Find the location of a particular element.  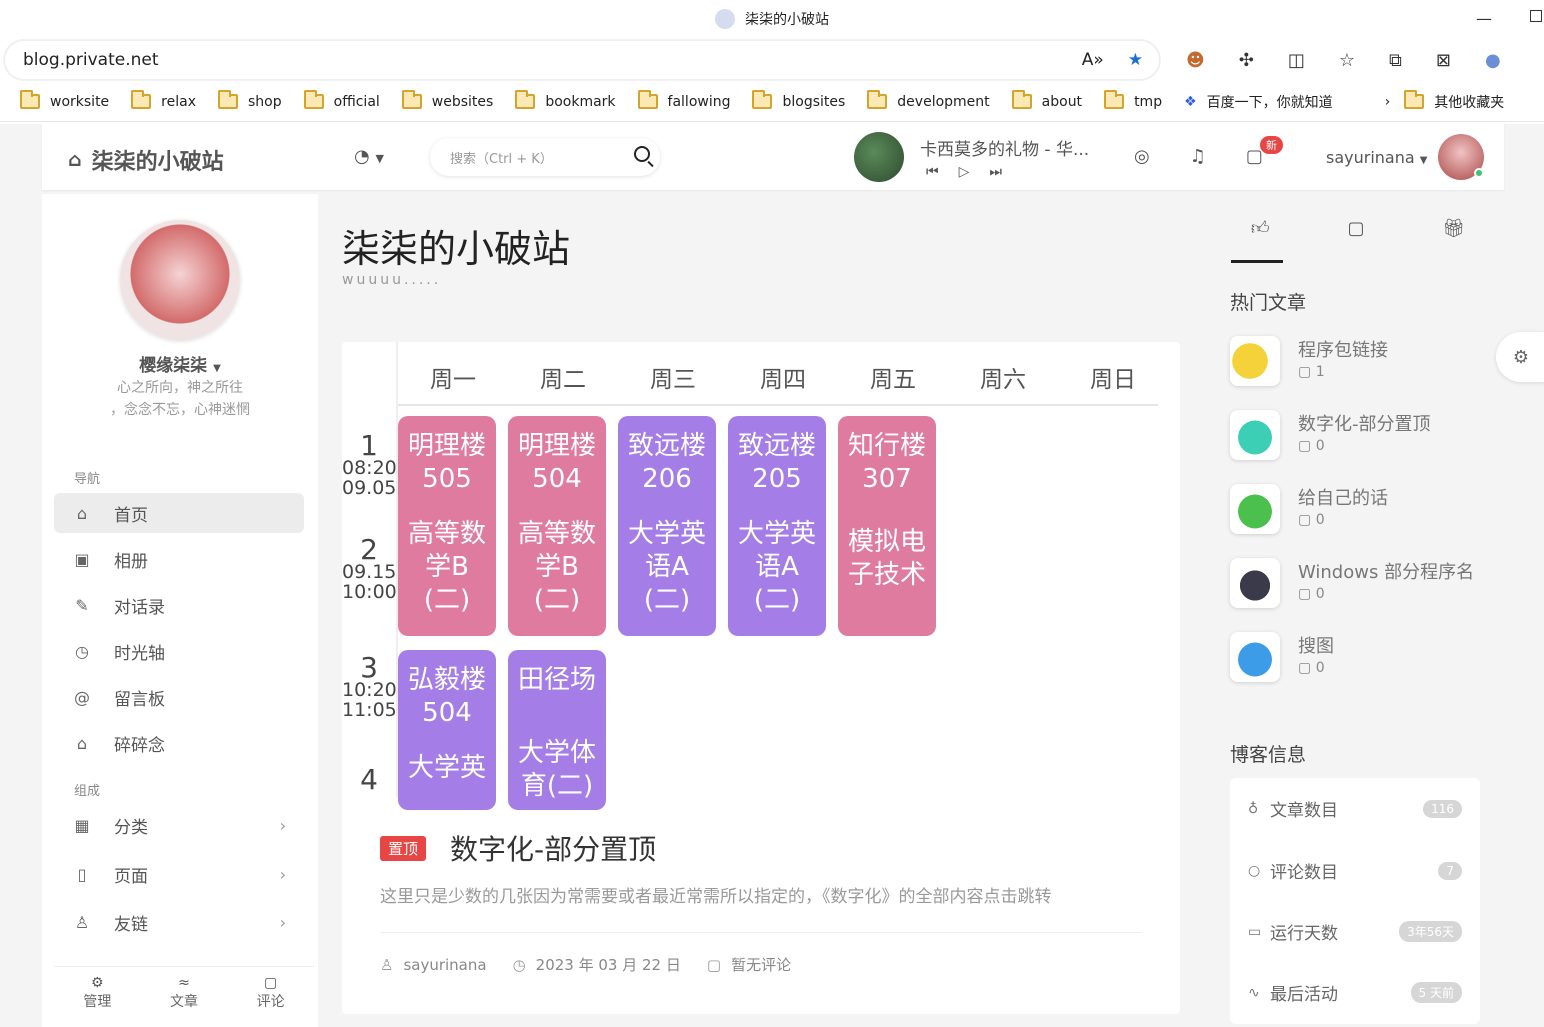

nav-item-album: ▣ 相册 is located at coordinates (179, 559).